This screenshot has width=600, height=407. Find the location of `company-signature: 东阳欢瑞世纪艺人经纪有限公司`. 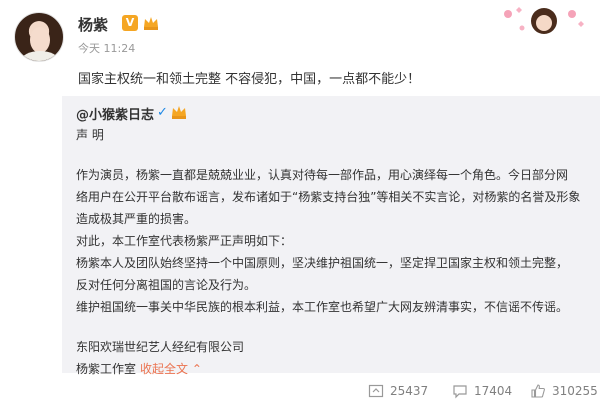

company-signature: 东阳欢瑞世纪艺人经纪有限公司 is located at coordinates (160, 347).